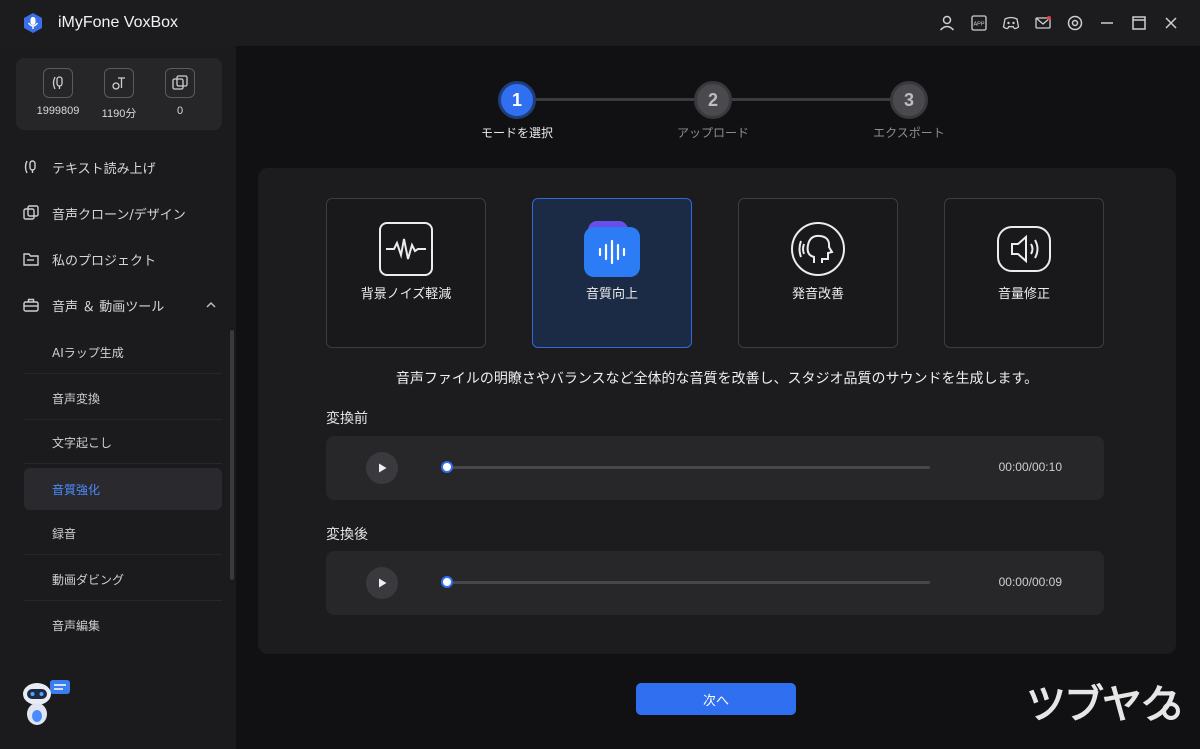 The height and width of the screenshot is (749, 1200). Describe the element at coordinates (123, 443) in the screenshot. I see `tool-transcription: 文字起こし` at that location.